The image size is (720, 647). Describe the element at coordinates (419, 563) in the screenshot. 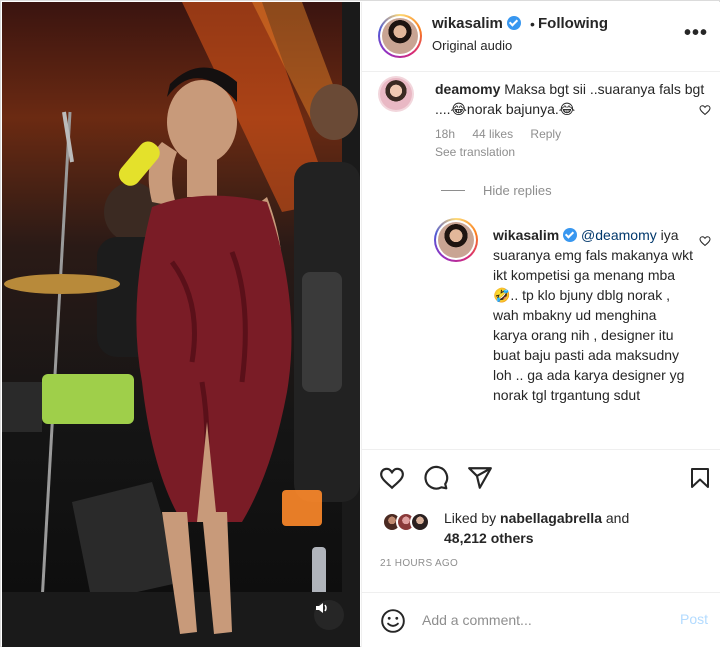

I see `post-timestamp: 21 HOURS AGO` at that location.